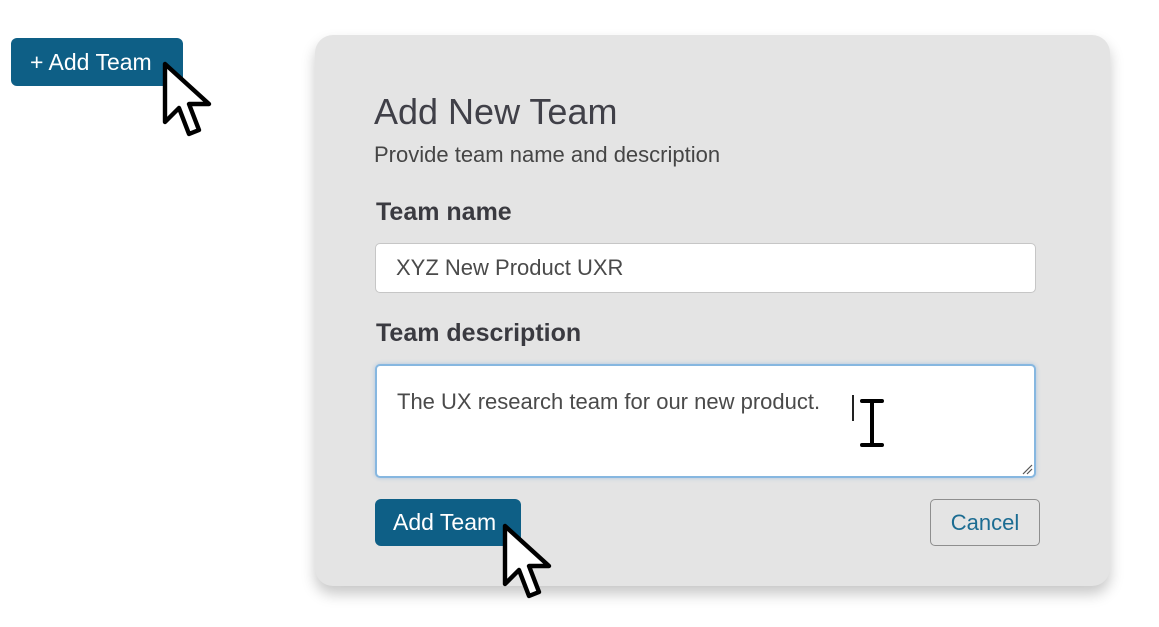 The height and width of the screenshot is (627, 1159). Describe the element at coordinates (853, 408) in the screenshot. I see `text-caret` at that location.